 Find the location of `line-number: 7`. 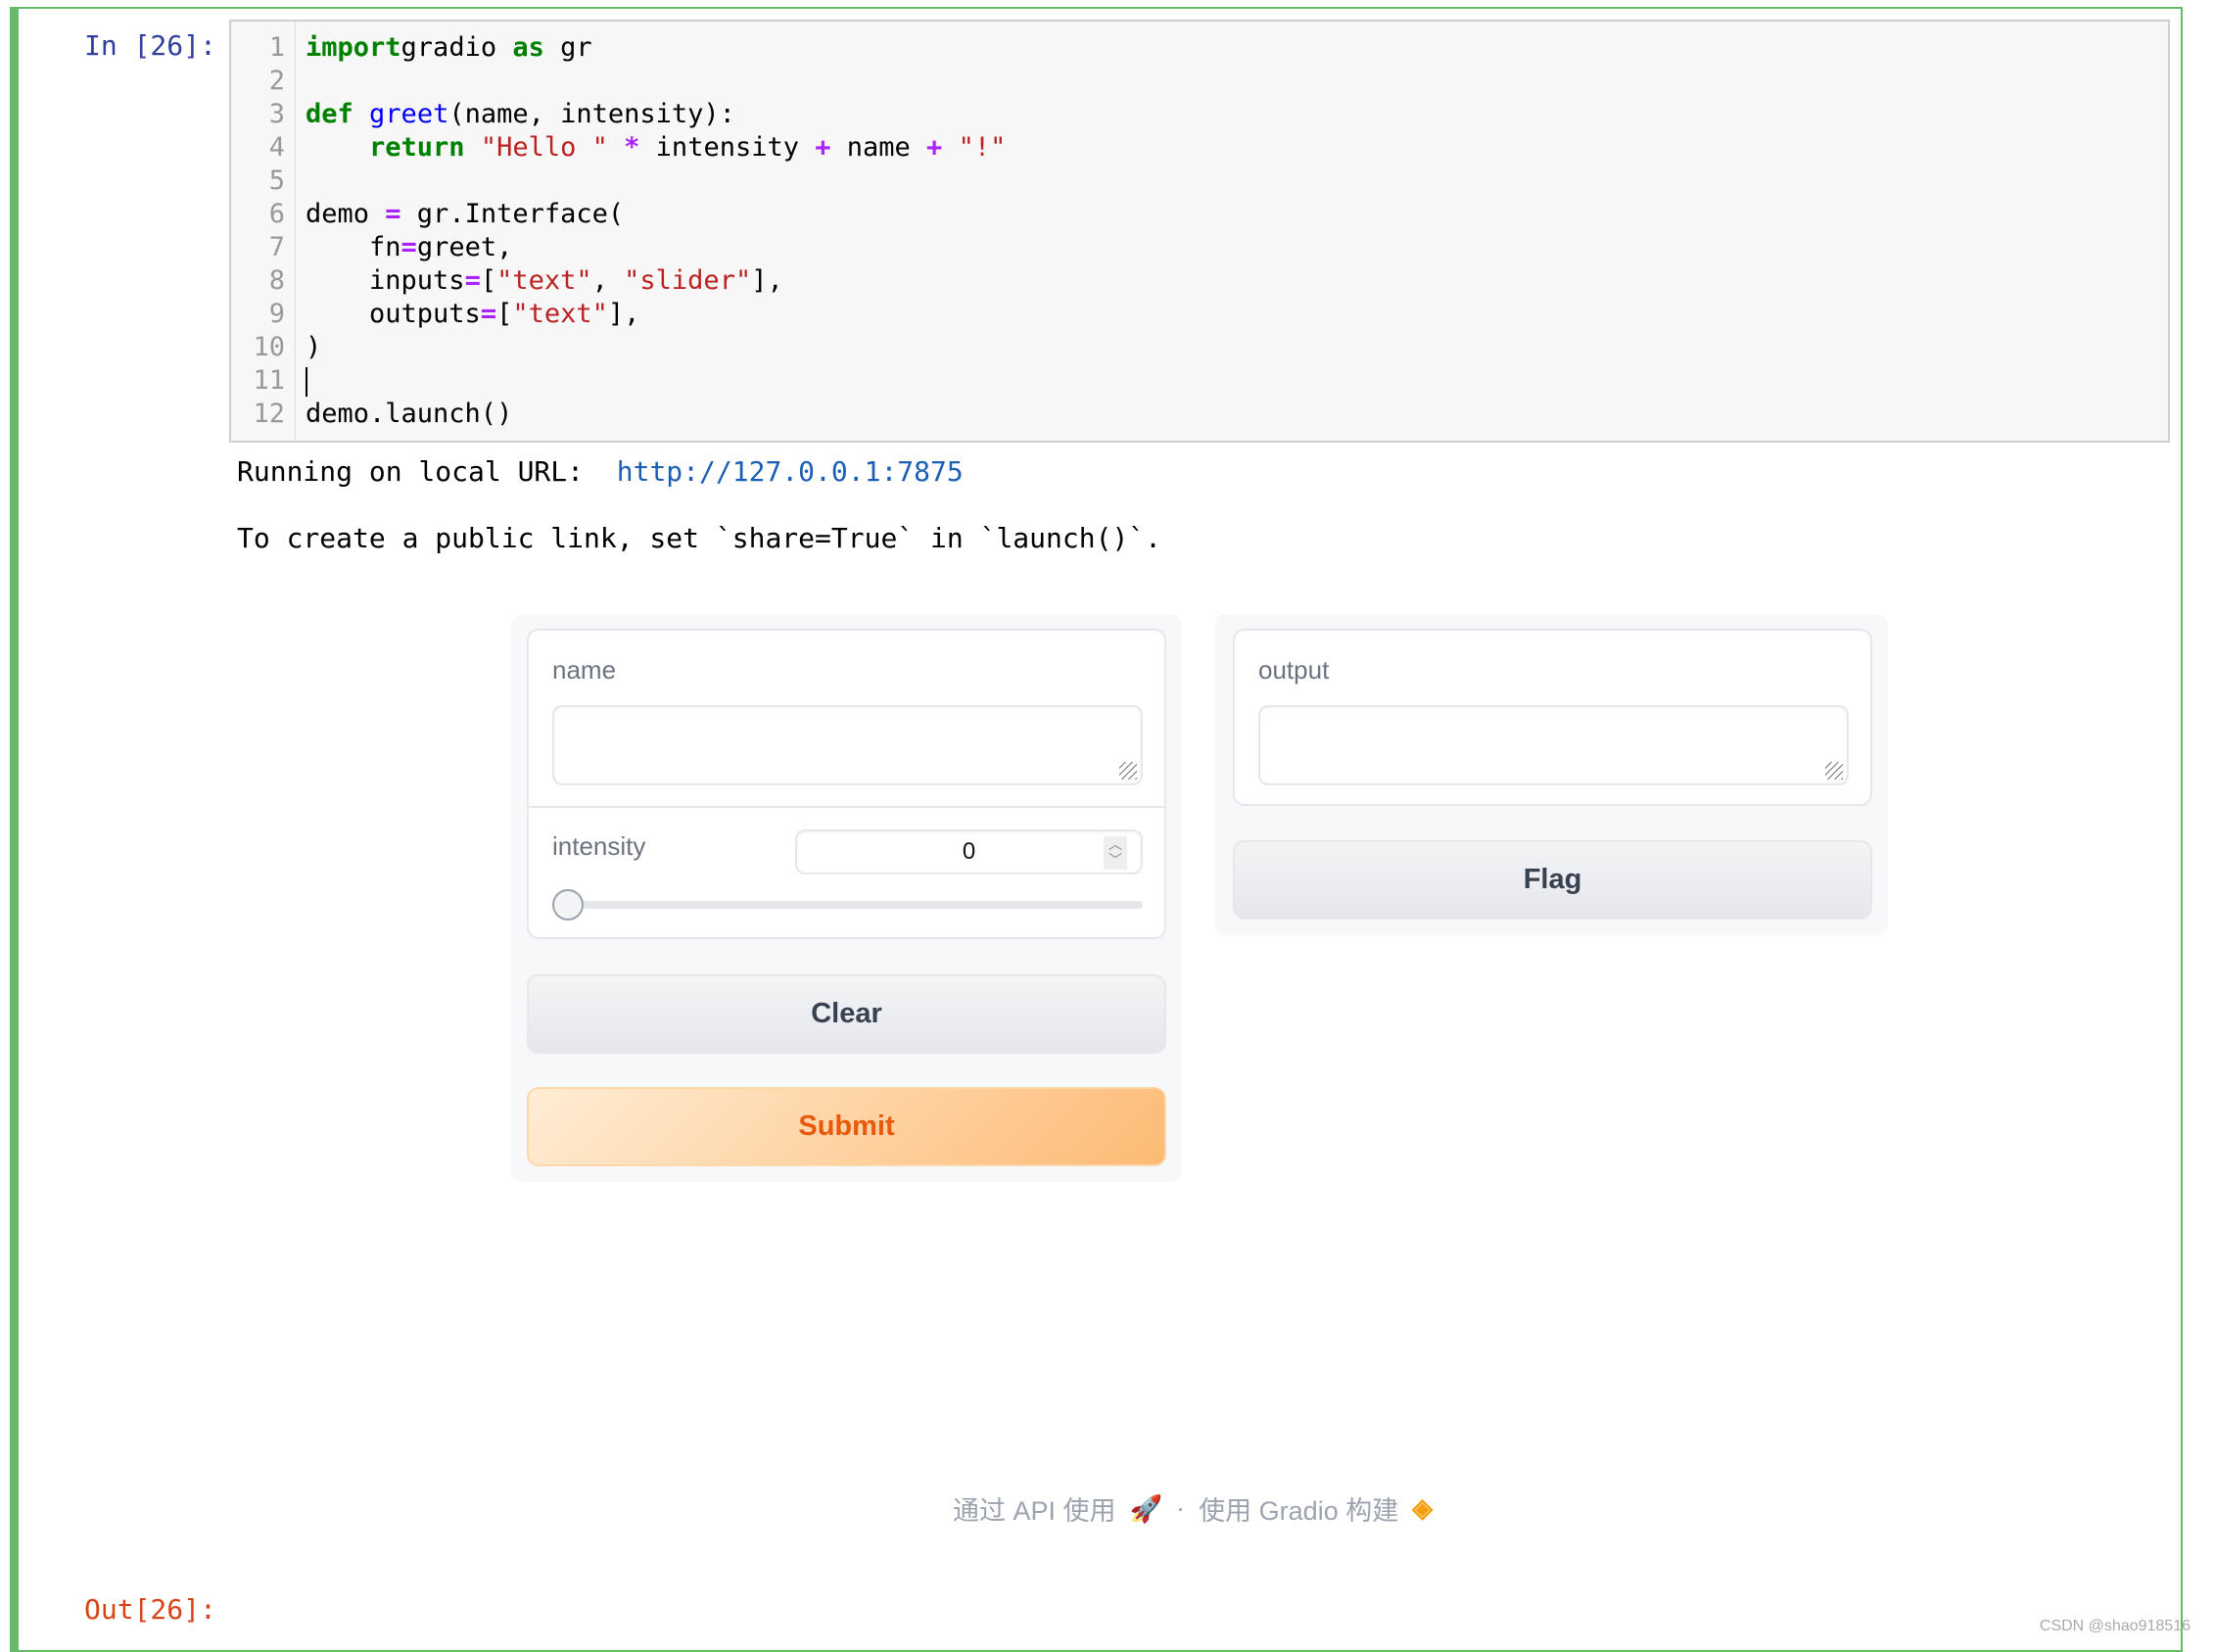

line-number: 7 is located at coordinates (276, 247).